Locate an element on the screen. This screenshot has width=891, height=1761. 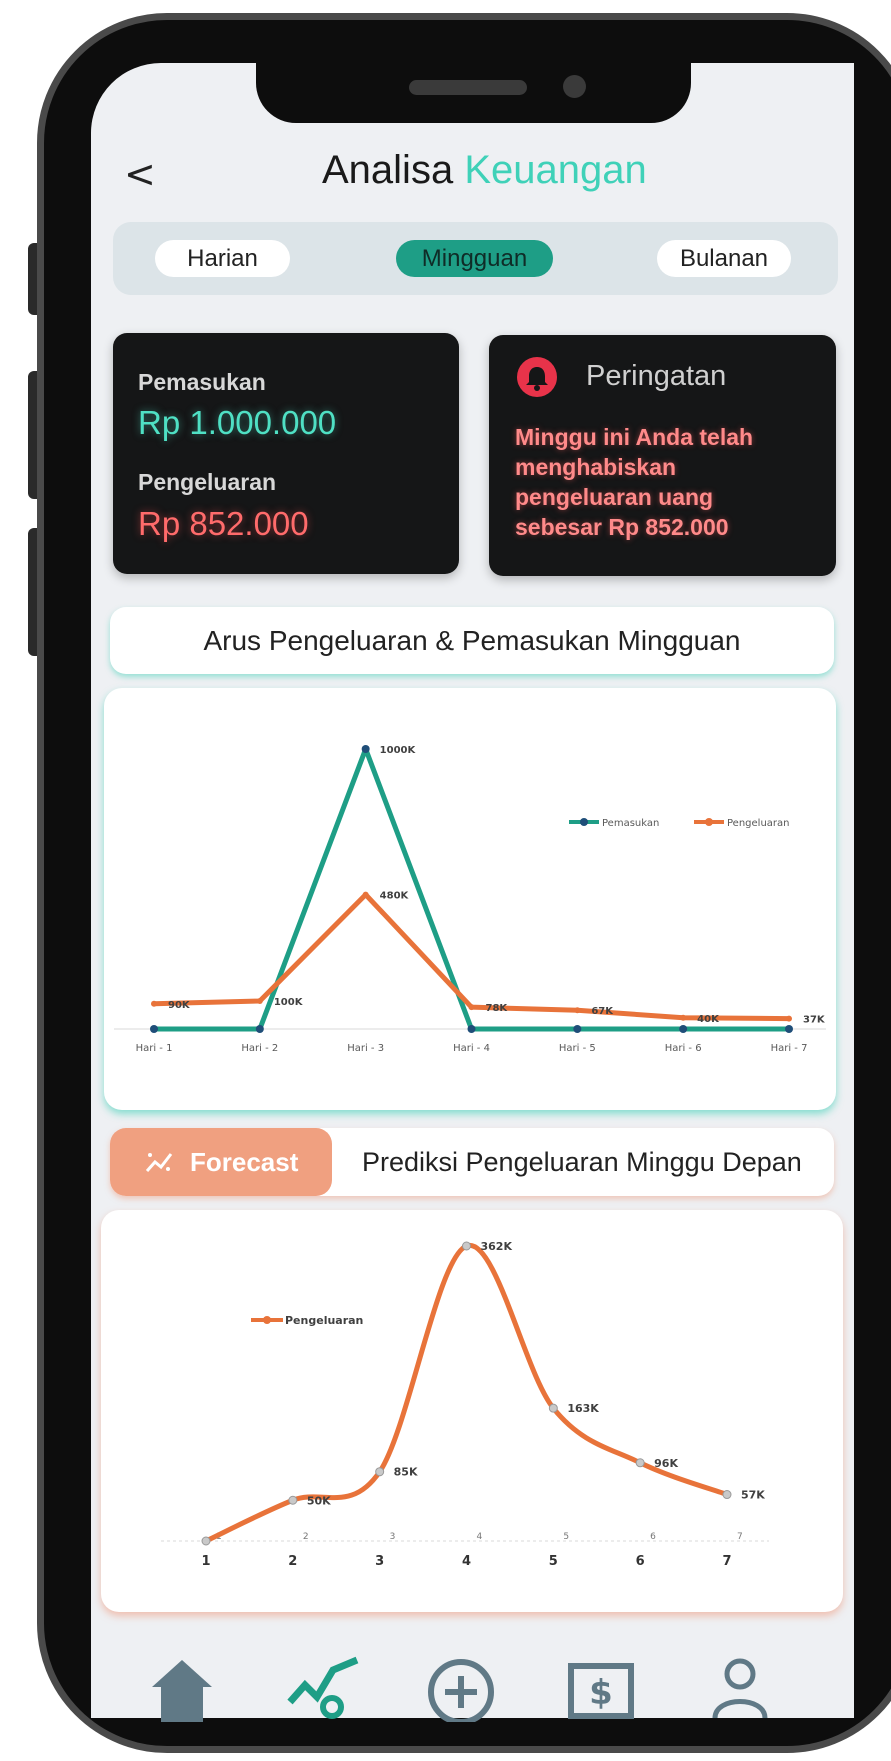
x-tick-label: Hari - 1 is located at coordinates (154, 1048).